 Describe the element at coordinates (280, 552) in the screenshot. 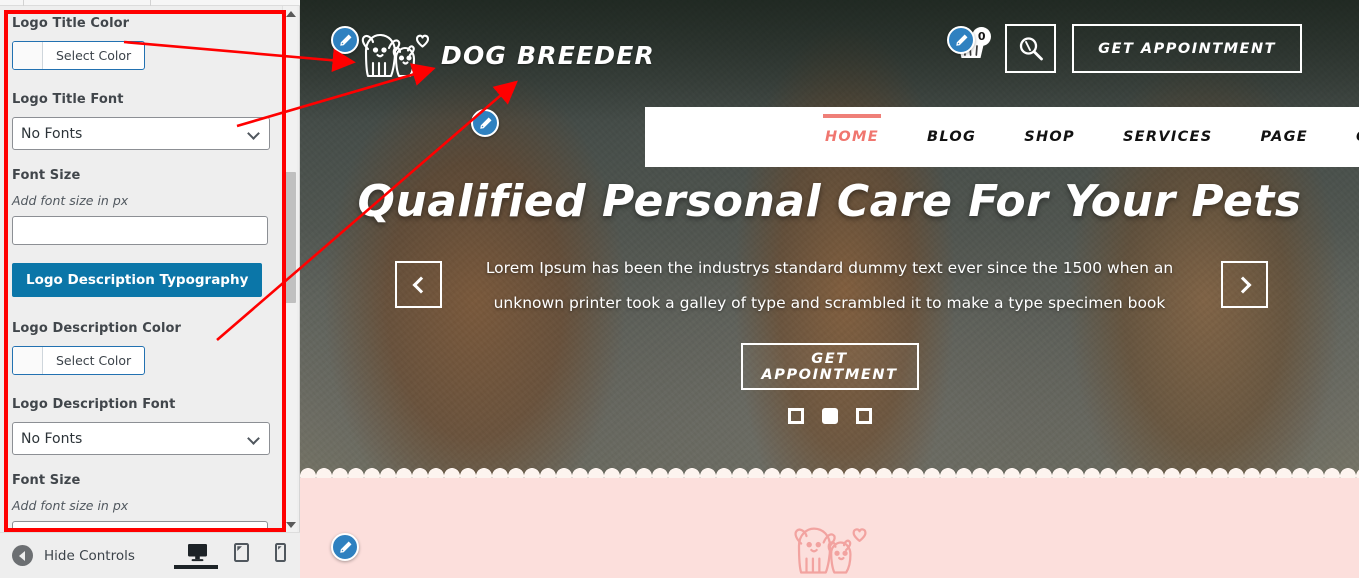

I see `mobile-icon` at that location.